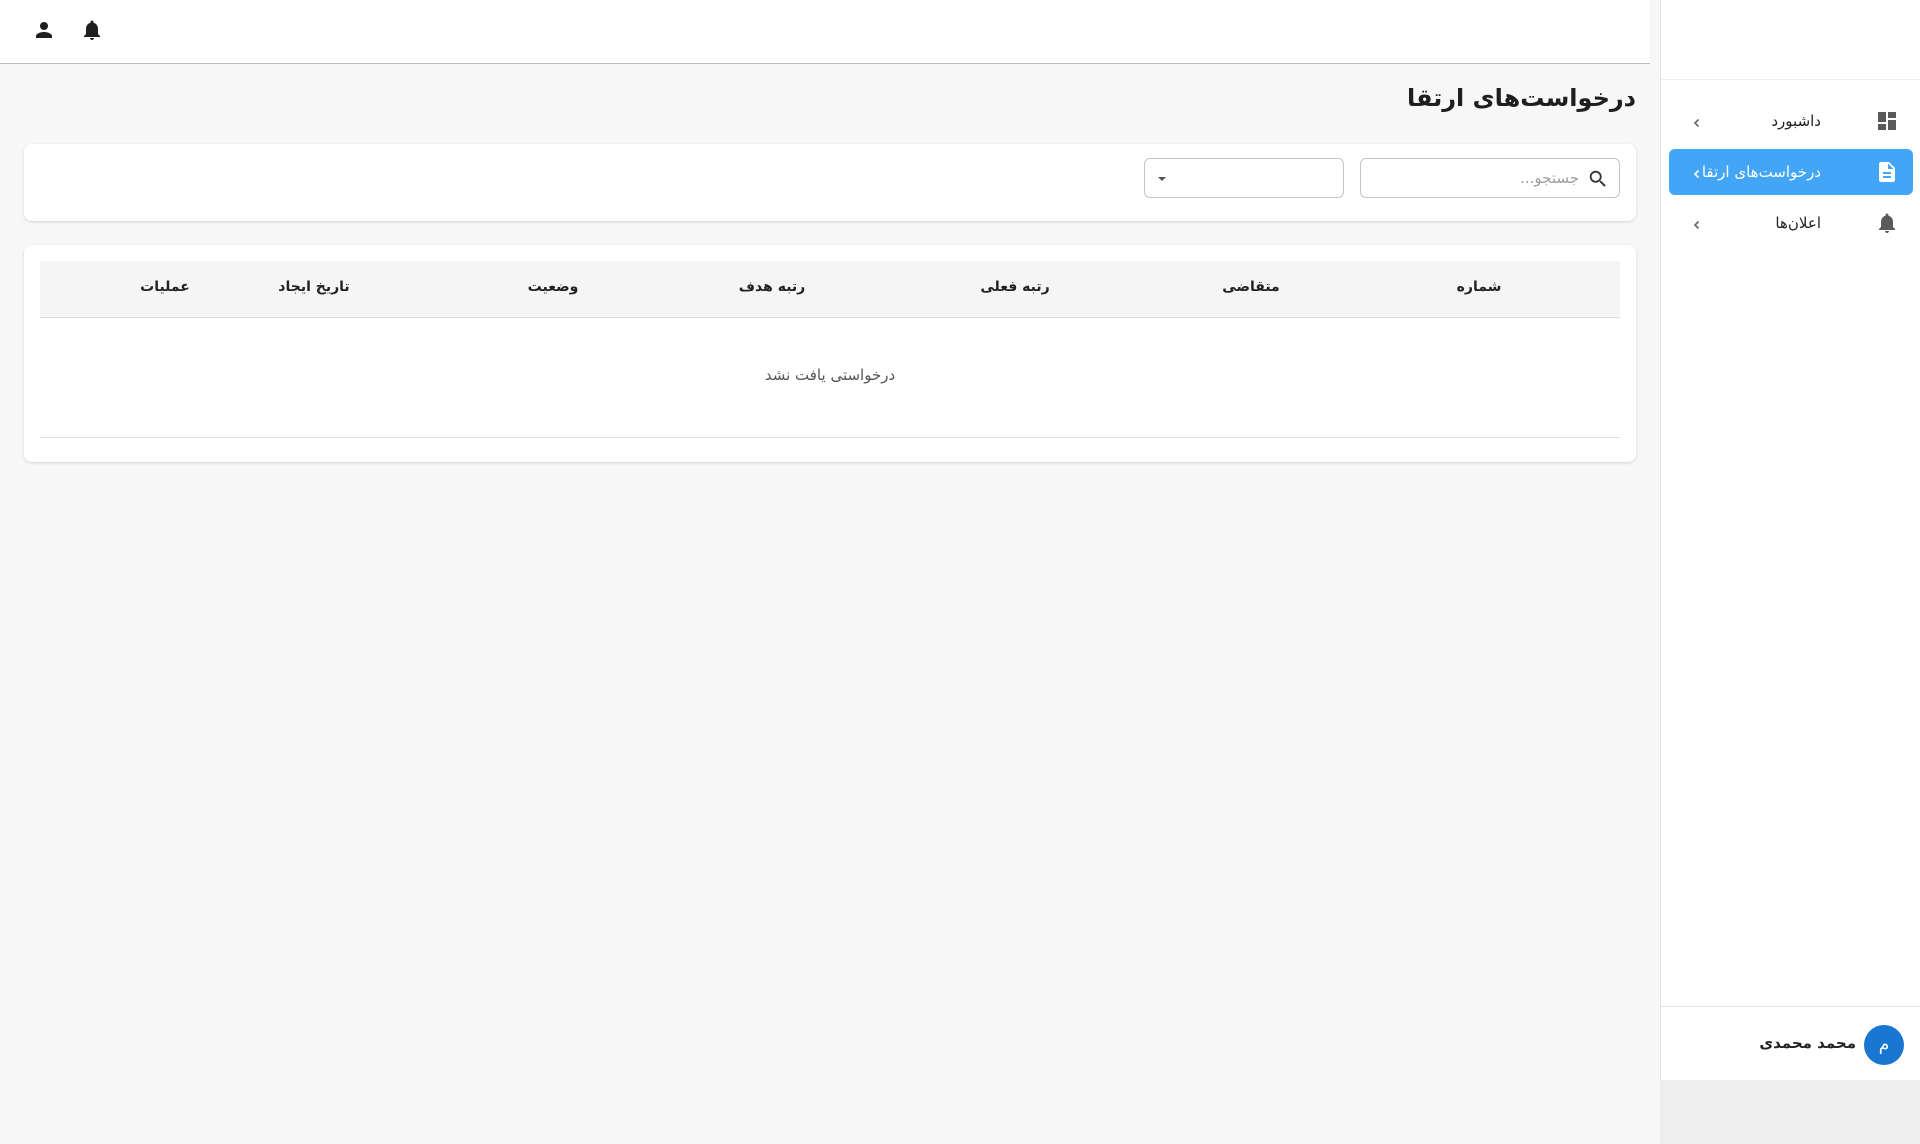 Image resolution: width=1920 pixels, height=1144 pixels. I want to click on sidebar-footer-area, so click(1790, 1112).